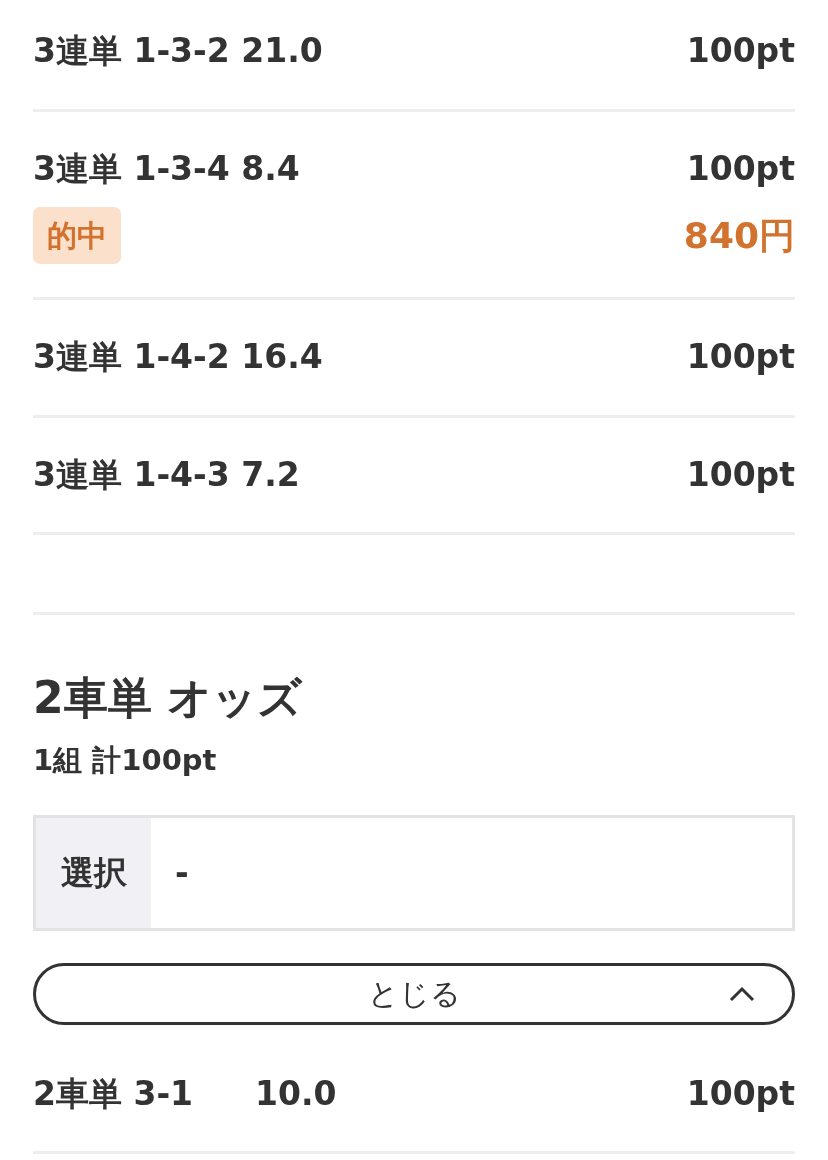 Image resolution: width=828 pixels, height=1160 pixels. What do you see at coordinates (125, 760) in the screenshot?
I see `section-summary: 1組 計100pt` at bounding box center [125, 760].